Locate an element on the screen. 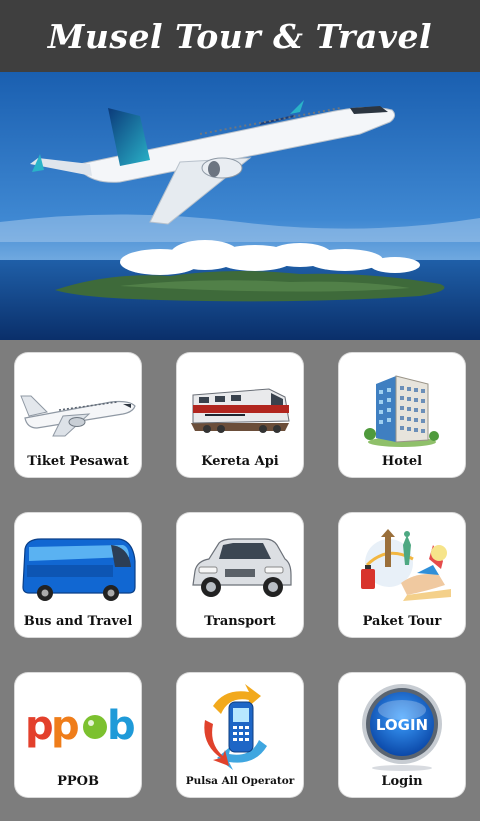 Image resolution: width=480 pixels, height=821 pixels. ppob-logo-icon: p p b is located at coordinates (78, 727).